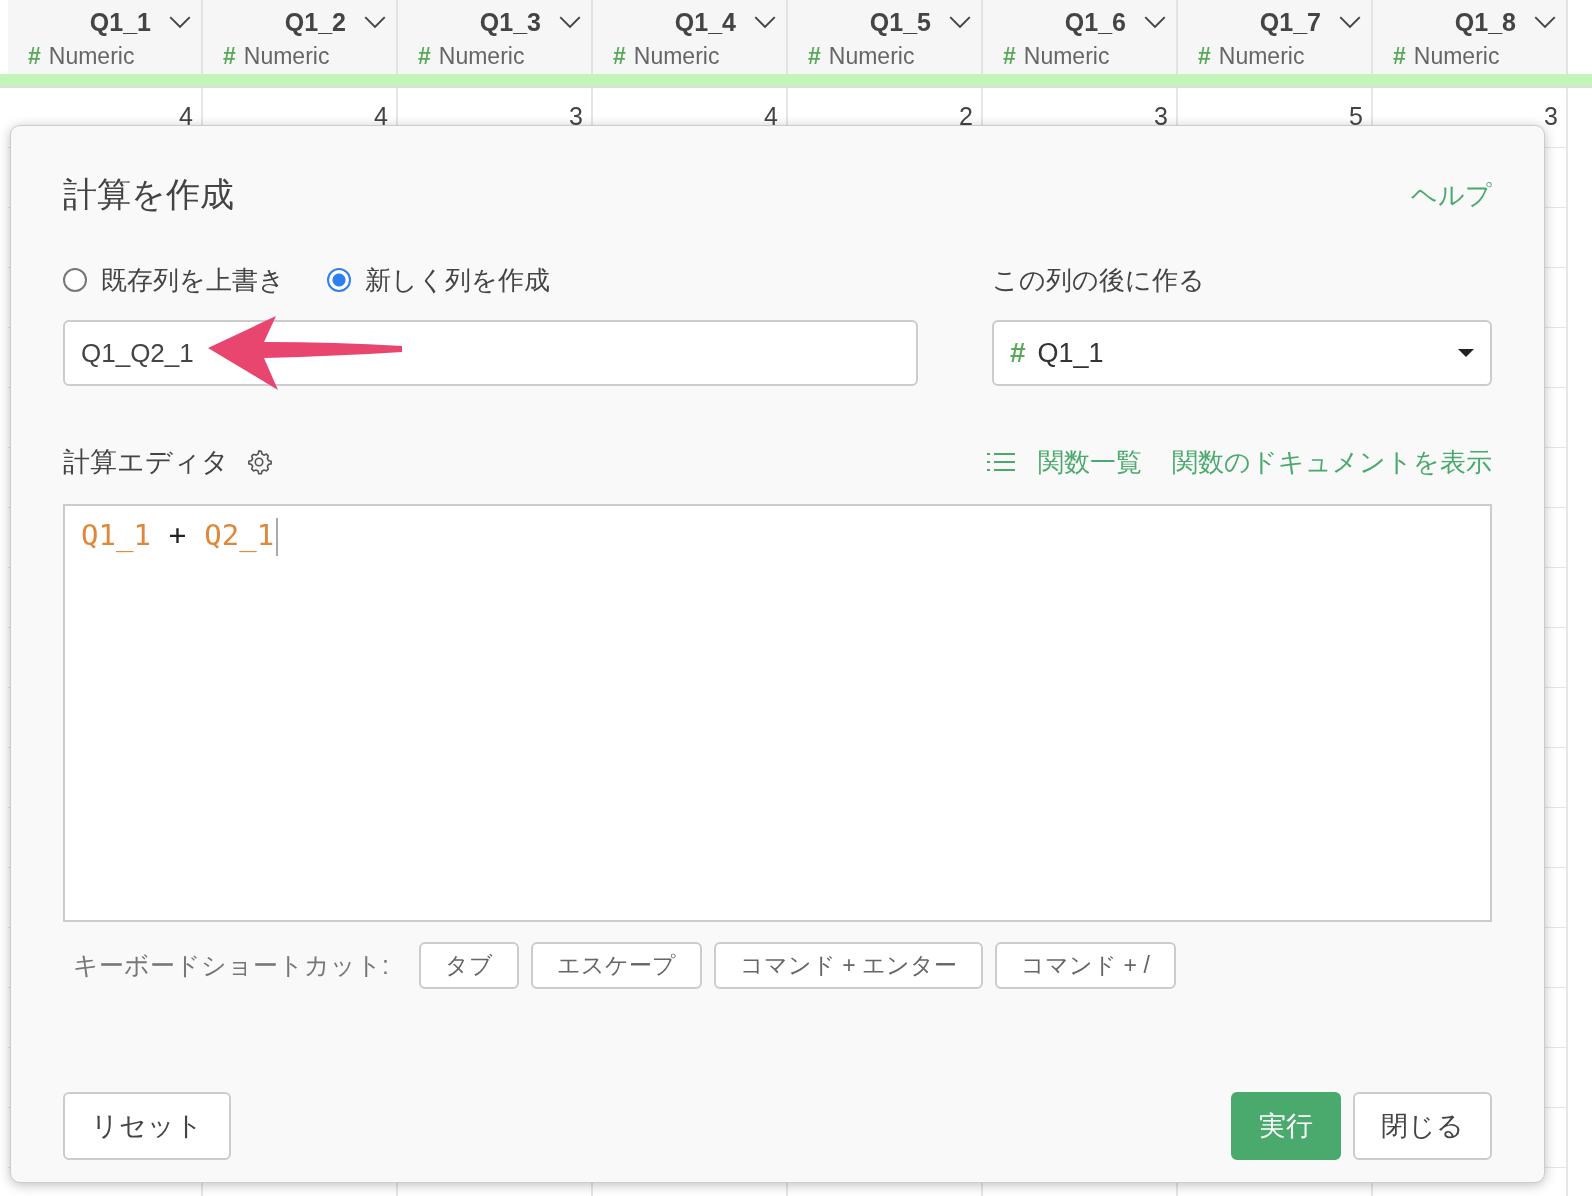 Image resolution: width=1592 pixels, height=1196 pixels. Describe the element at coordinates (1422, 1126) in the screenshot. I see `close-button: 閉じる` at that location.